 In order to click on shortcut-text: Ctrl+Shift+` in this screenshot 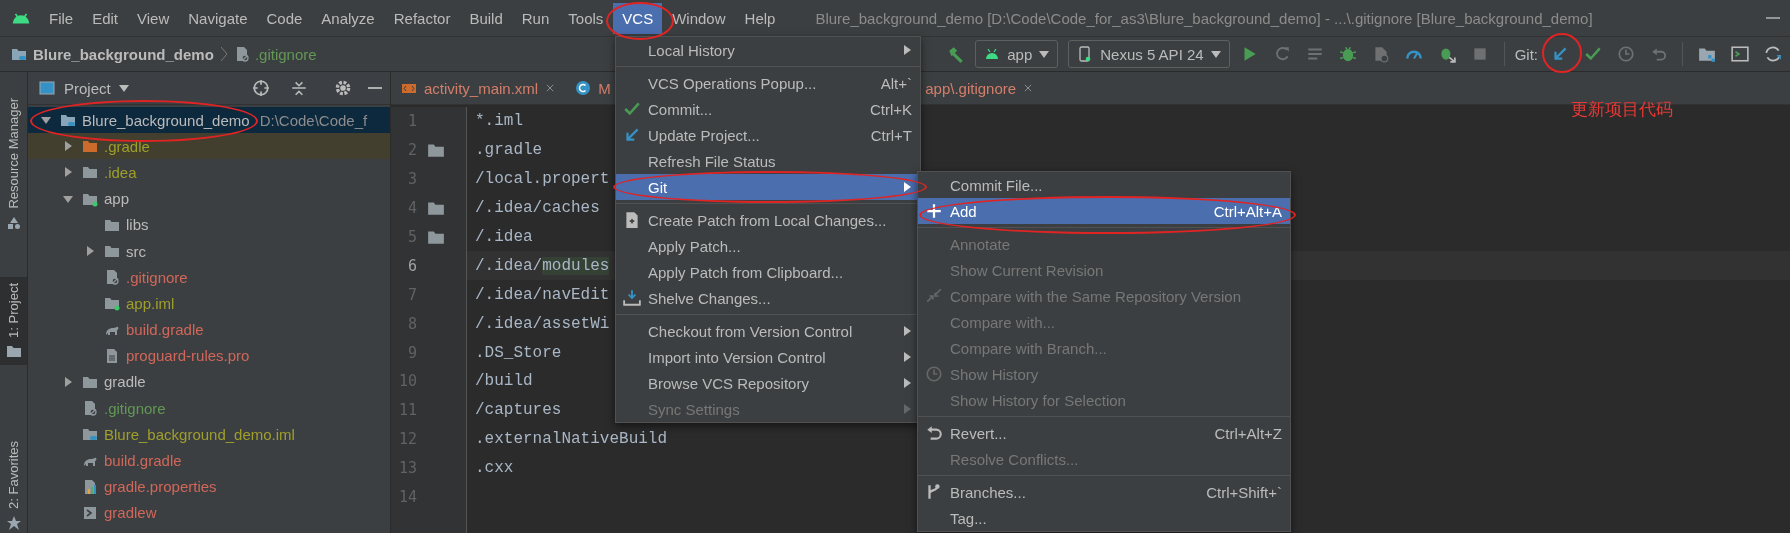, I will do `click(1243, 492)`.